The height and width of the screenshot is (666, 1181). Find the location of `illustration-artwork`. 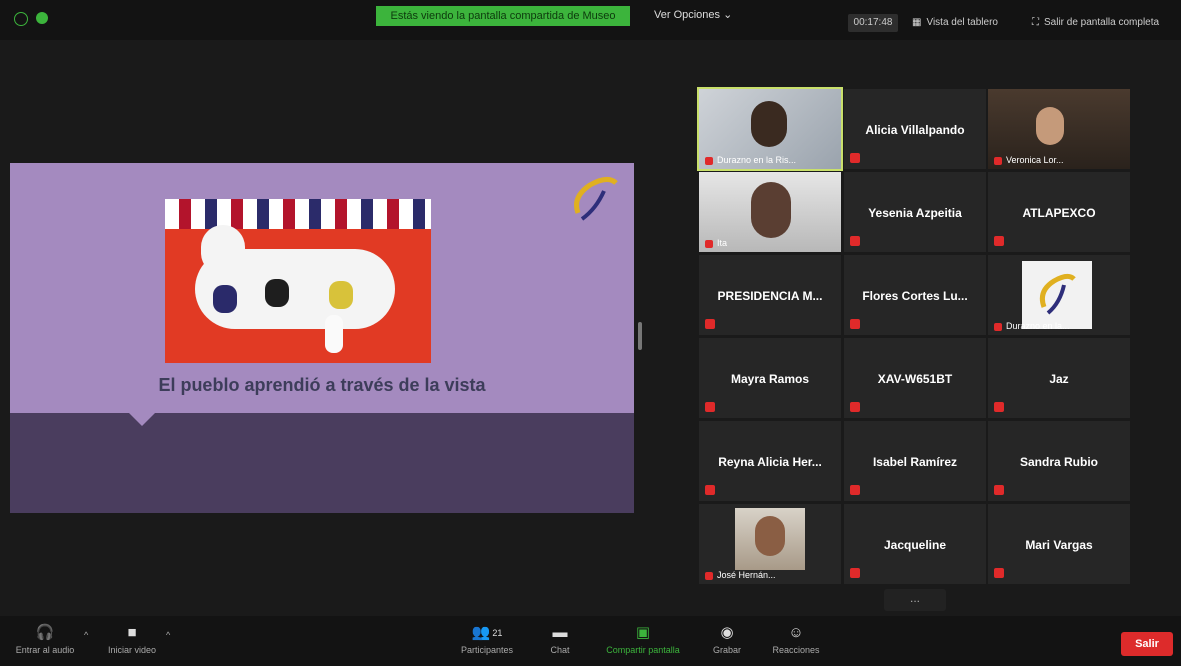

illustration-artwork is located at coordinates (277, 293).